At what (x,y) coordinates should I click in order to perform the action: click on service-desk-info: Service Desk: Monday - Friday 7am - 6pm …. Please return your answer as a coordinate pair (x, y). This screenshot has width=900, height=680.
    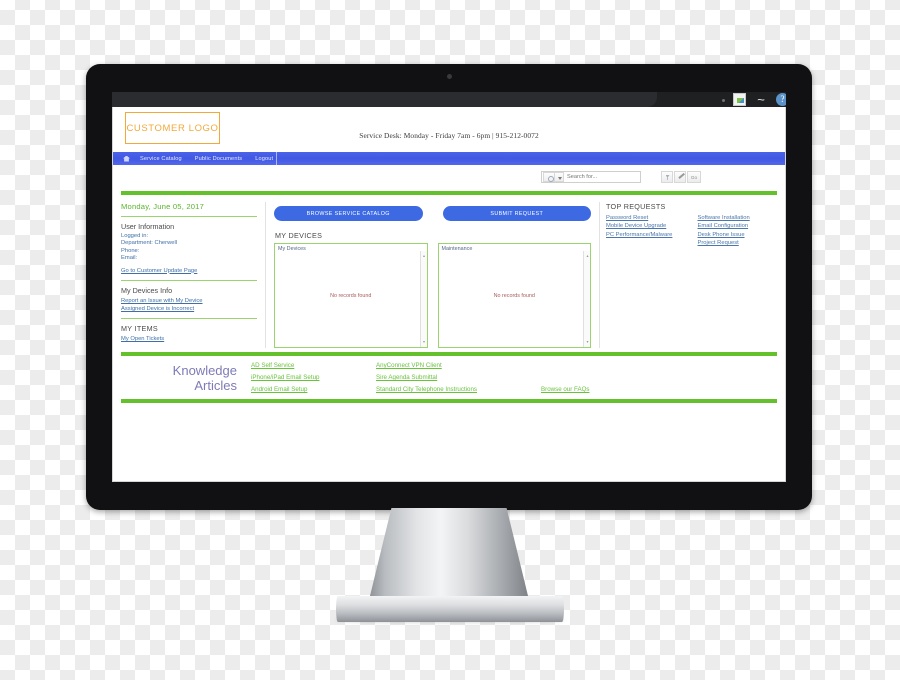
    Looking at the image, I should click on (449, 135).